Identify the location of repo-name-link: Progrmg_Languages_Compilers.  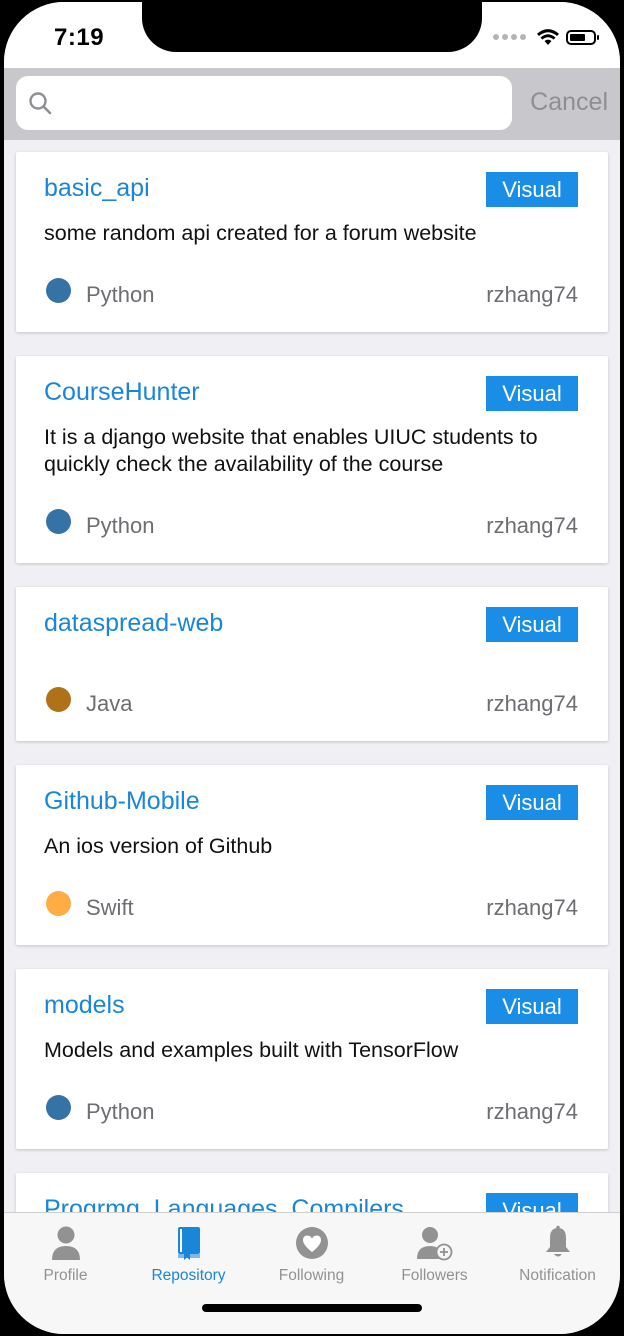
(224, 1203).